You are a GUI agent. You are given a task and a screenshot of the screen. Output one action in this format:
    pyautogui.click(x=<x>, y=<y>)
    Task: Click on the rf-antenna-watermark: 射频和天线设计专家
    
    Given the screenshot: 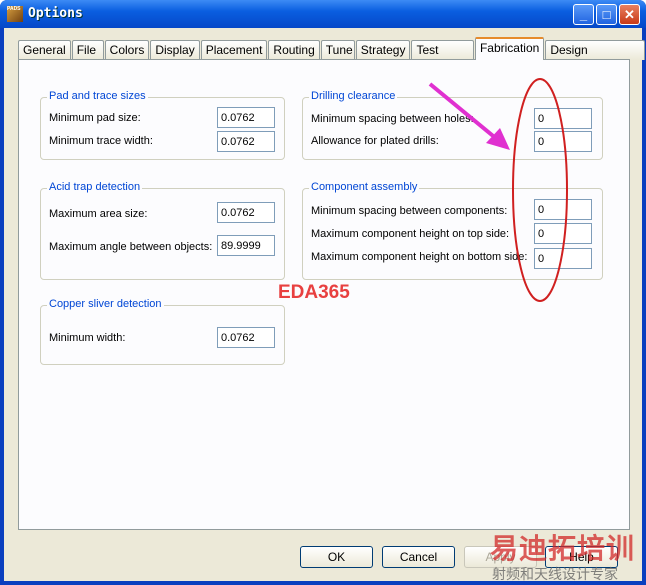 What is the action you would take?
    pyautogui.click(x=555, y=575)
    